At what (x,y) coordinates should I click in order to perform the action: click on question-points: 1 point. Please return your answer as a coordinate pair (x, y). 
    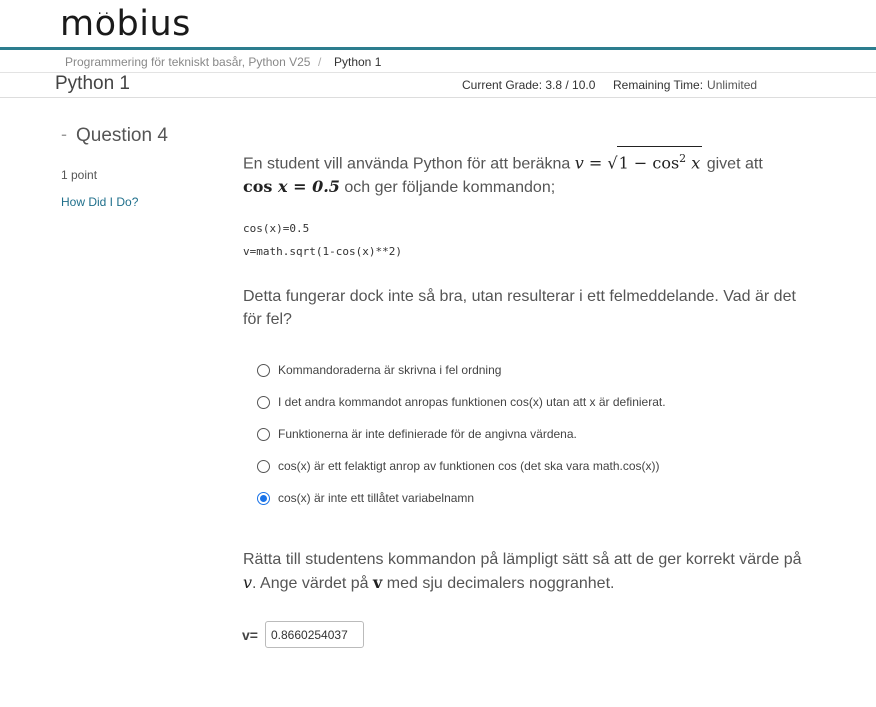
    Looking at the image, I should click on (79, 175).